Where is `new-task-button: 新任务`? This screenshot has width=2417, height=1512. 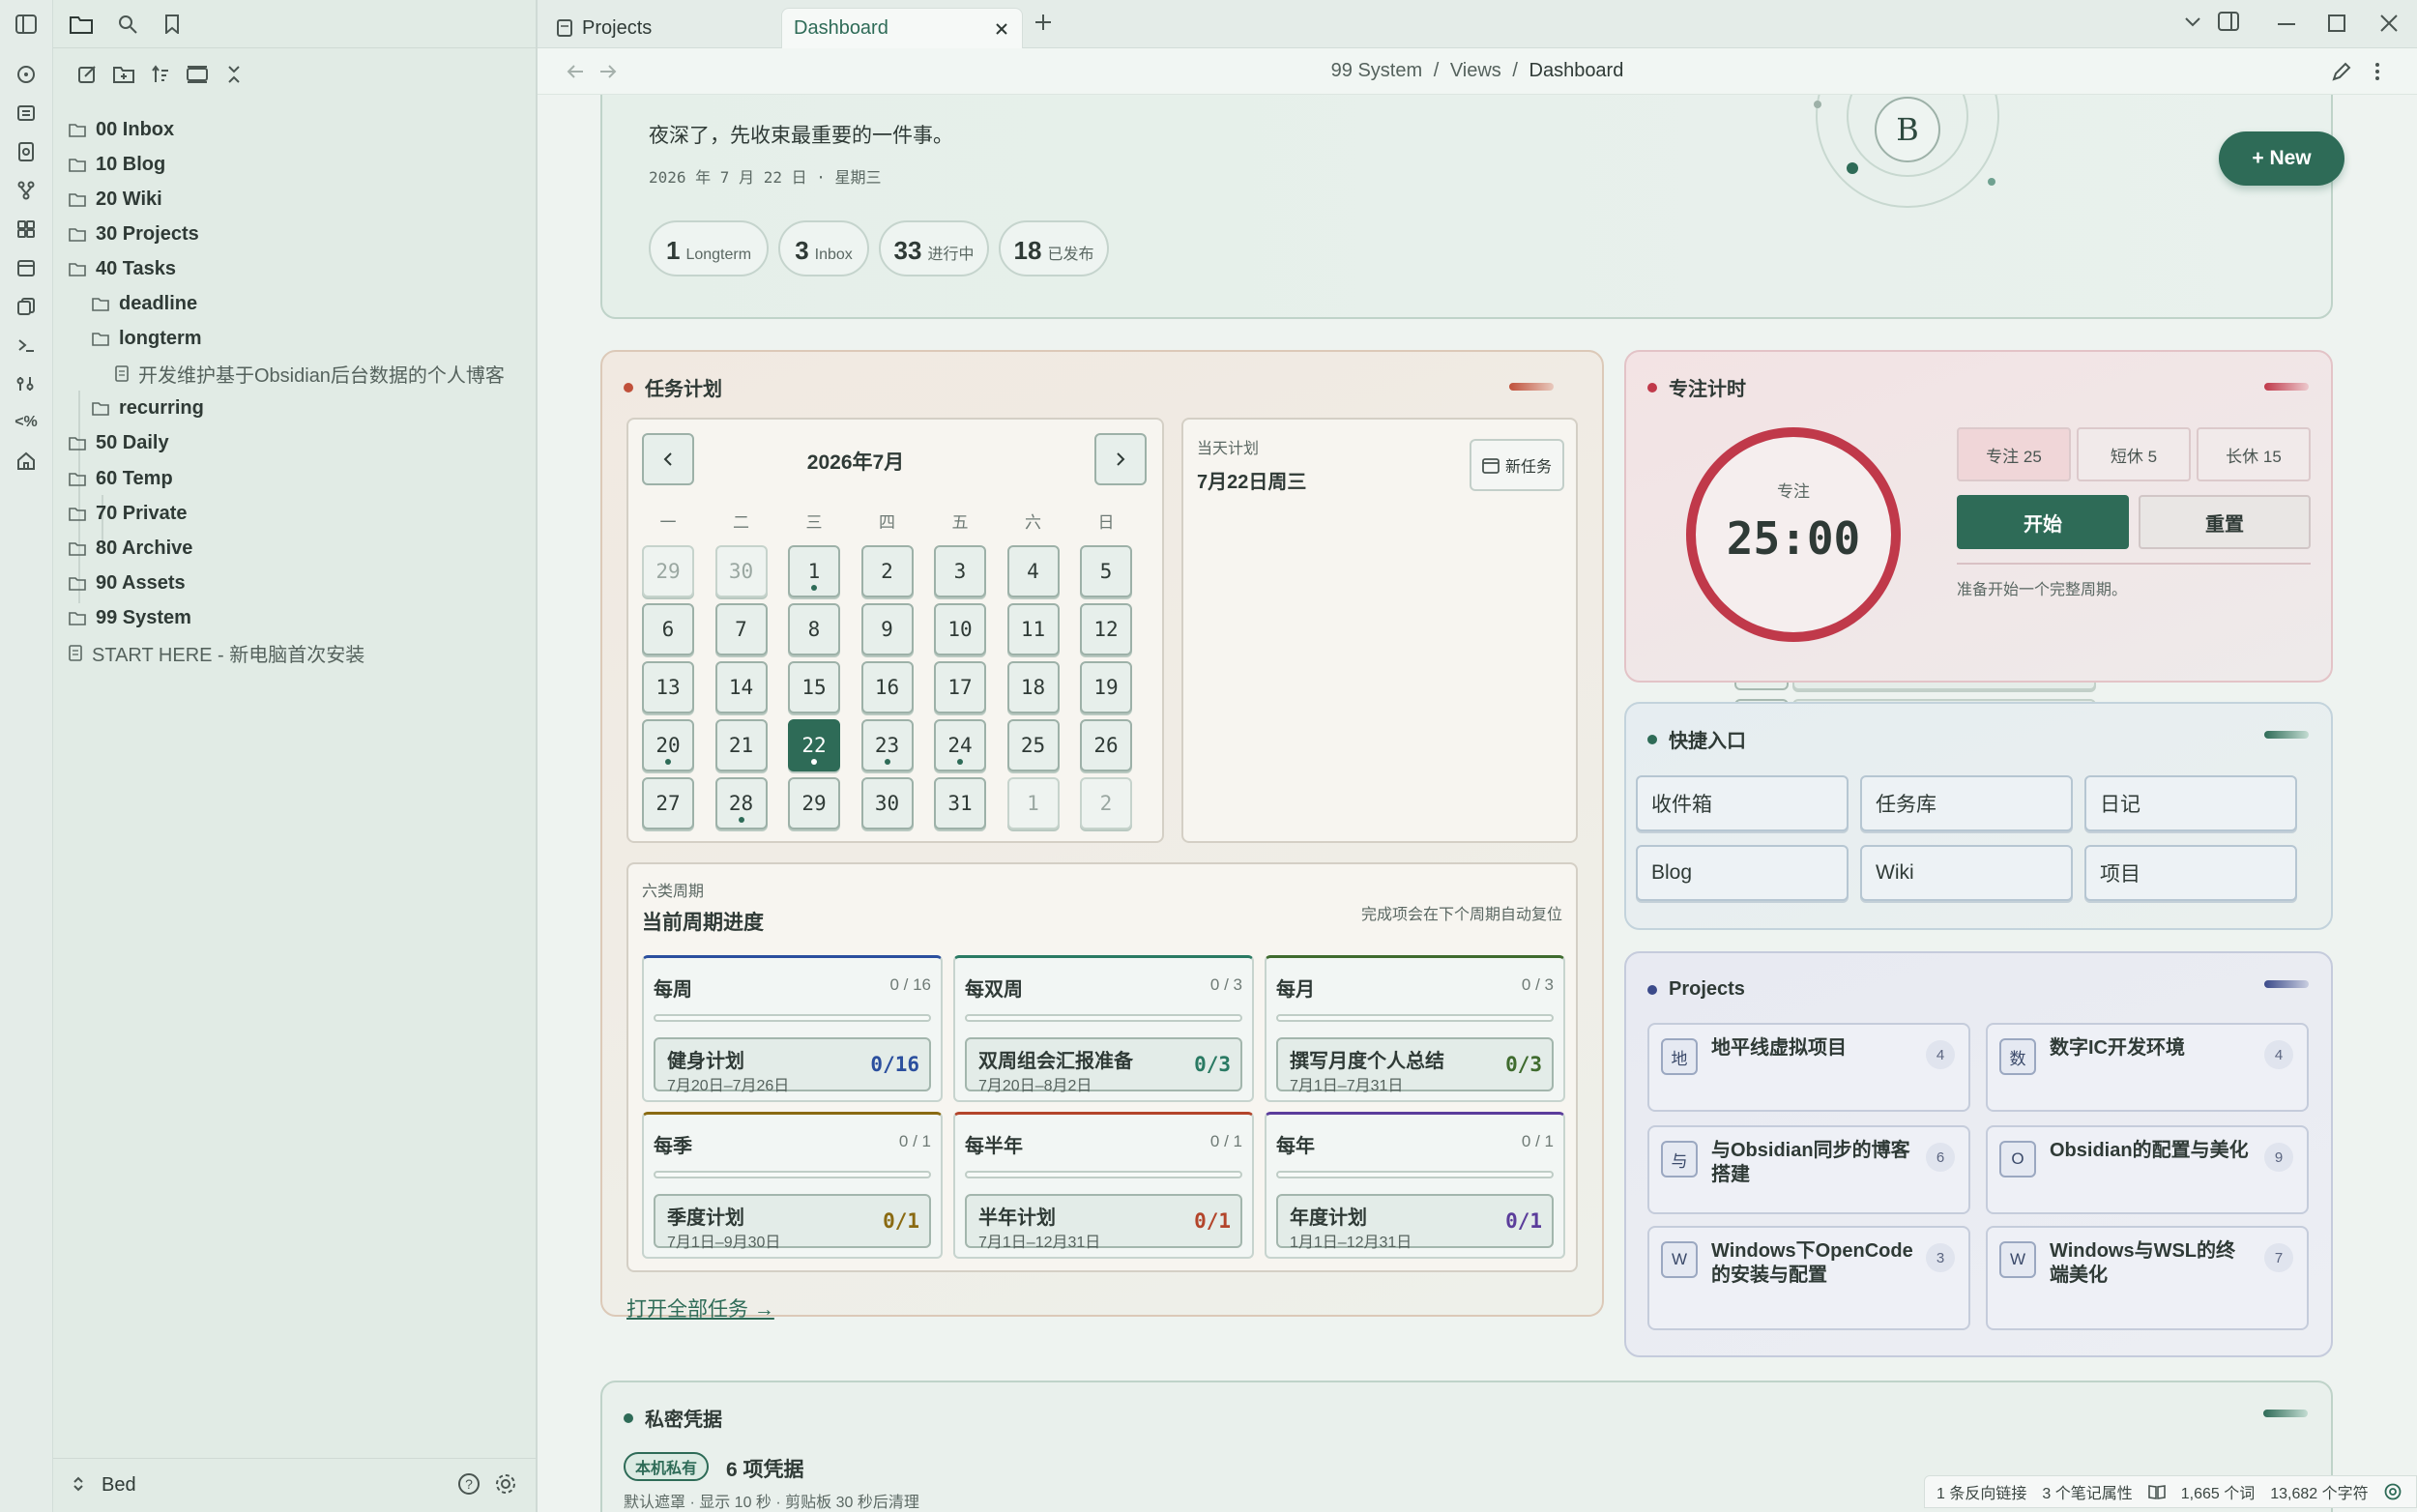 new-task-button: 新任务 is located at coordinates (1517, 465).